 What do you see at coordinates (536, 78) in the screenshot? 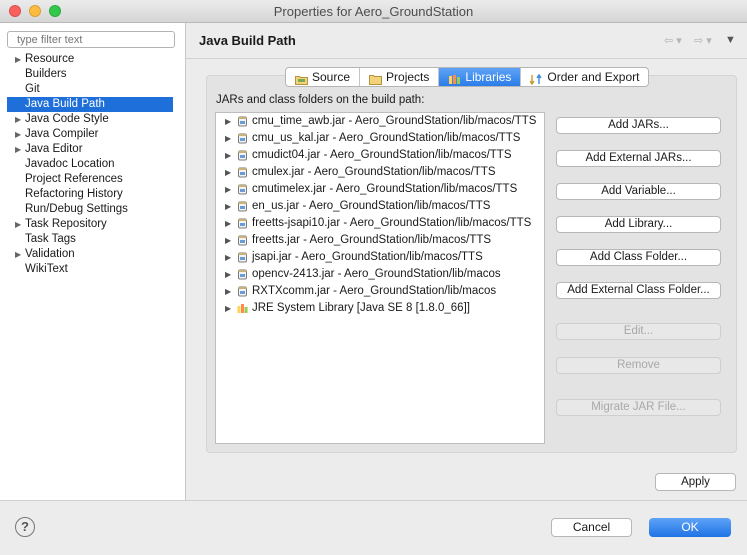
I see `order-export-icon` at bounding box center [536, 78].